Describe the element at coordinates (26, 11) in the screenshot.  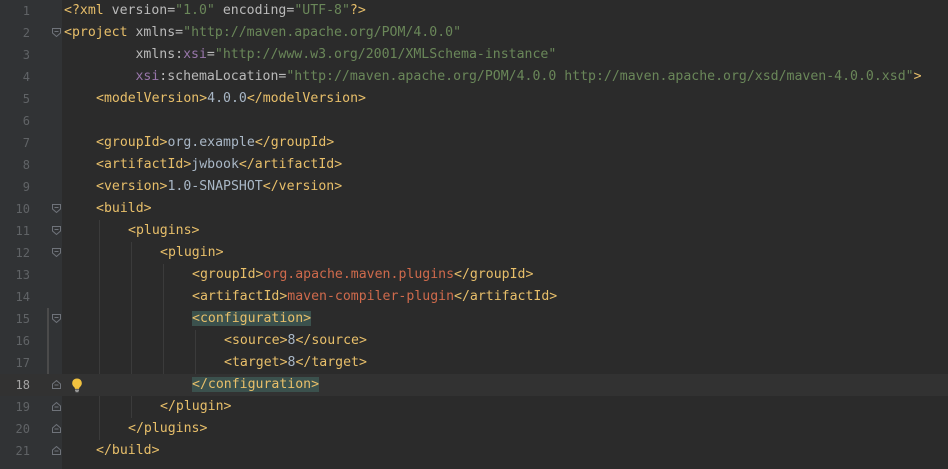
I see `line-number: 1` at that location.